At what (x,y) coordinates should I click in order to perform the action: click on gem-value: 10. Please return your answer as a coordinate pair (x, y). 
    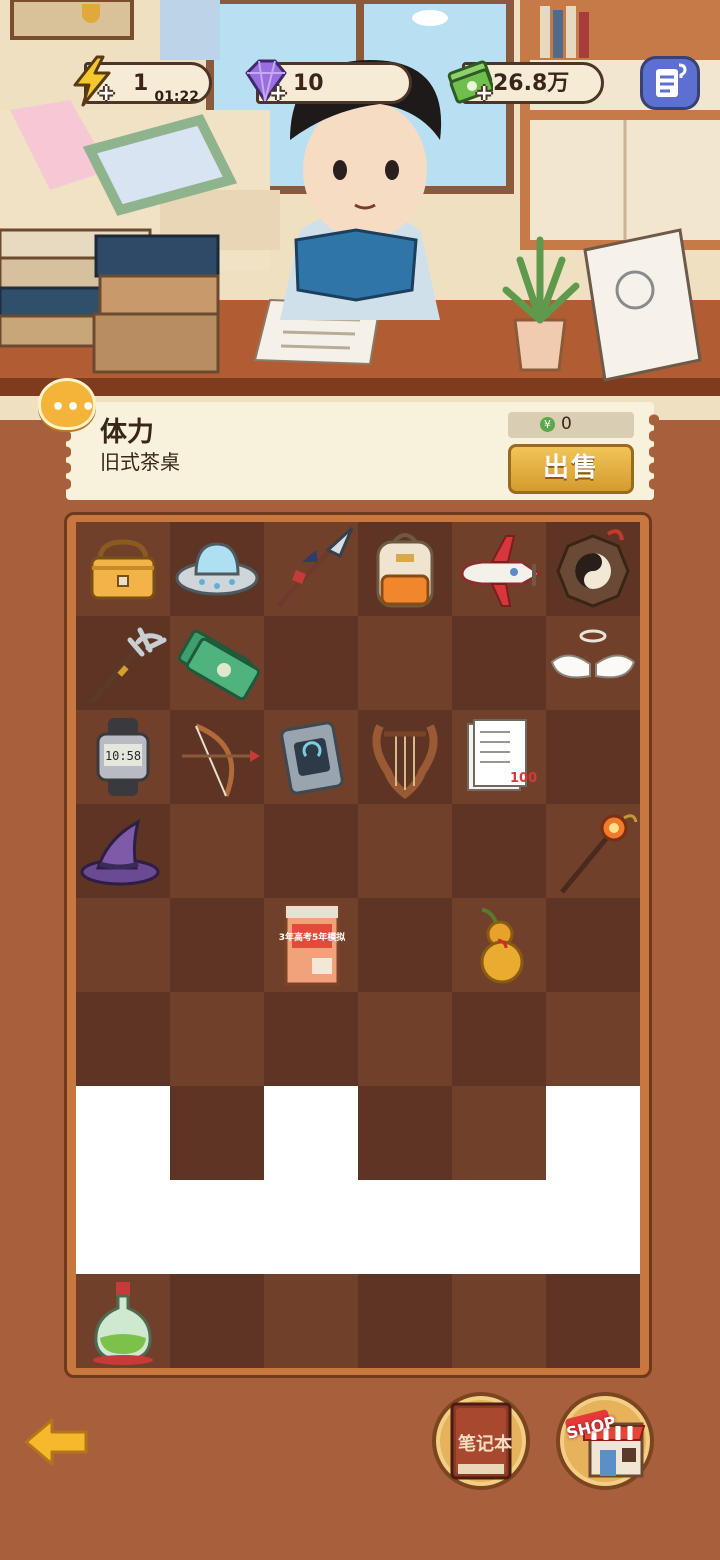
    Looking at the image, I should click on (308, 83).